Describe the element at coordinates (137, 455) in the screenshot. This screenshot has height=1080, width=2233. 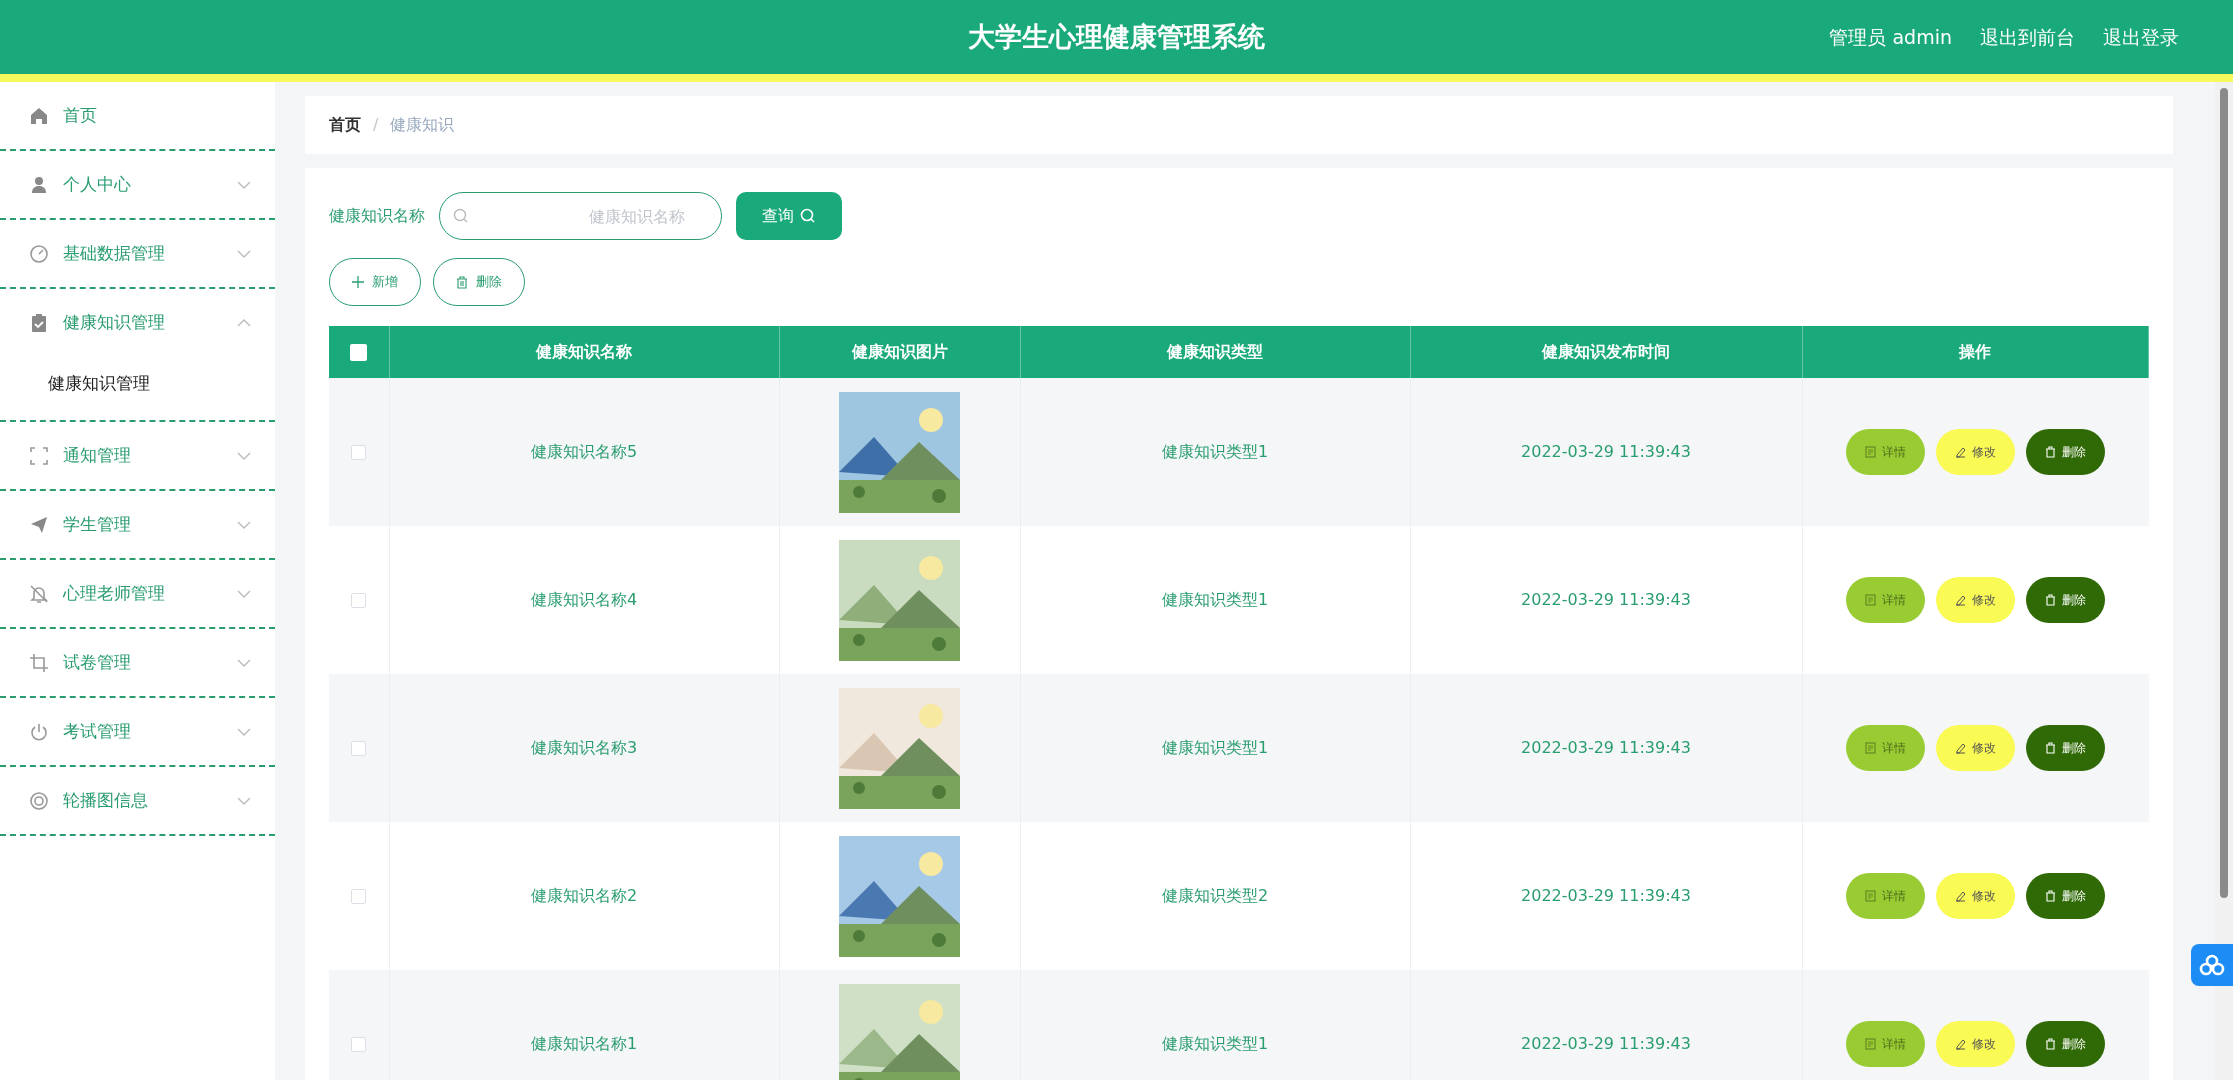
I see `sidebar-item: 通知管理` at that location.